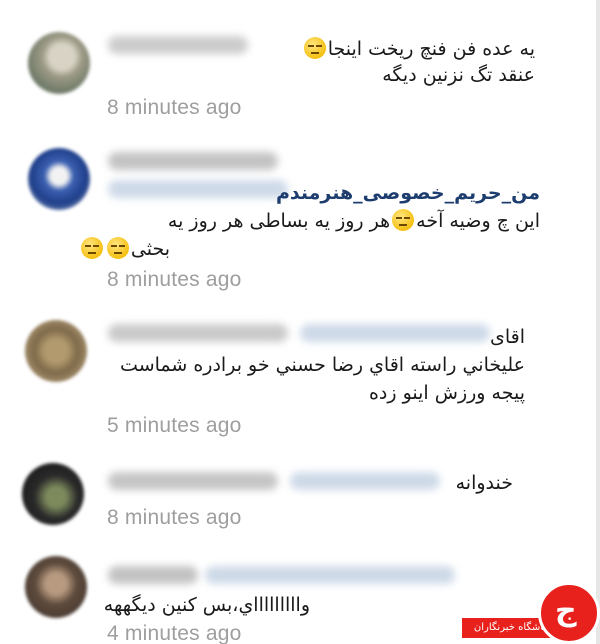 Image resolution: width=600 pixels, height=644 pixels. What do you see at coordinates (484, 483) in the screenshot?
I see `comment-text: خندوانه` at bounding box center [484, 483].